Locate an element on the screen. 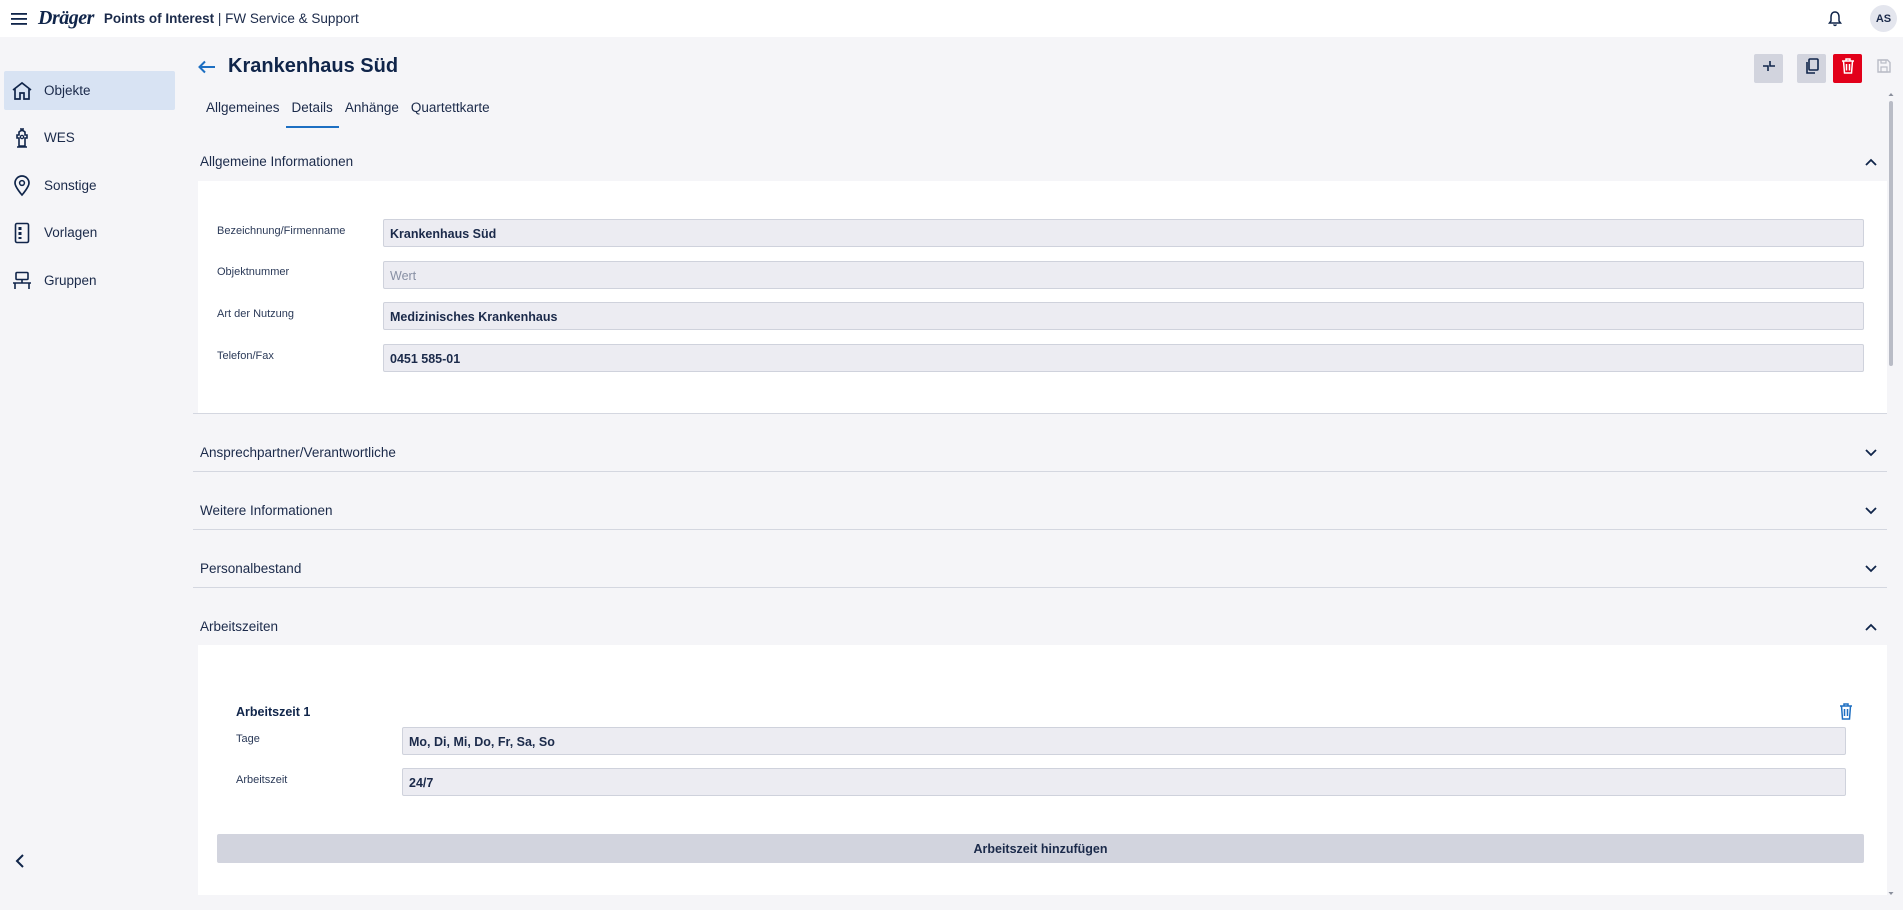  sidebar-item-label: Gruppen is located at coordinates (70, 280).